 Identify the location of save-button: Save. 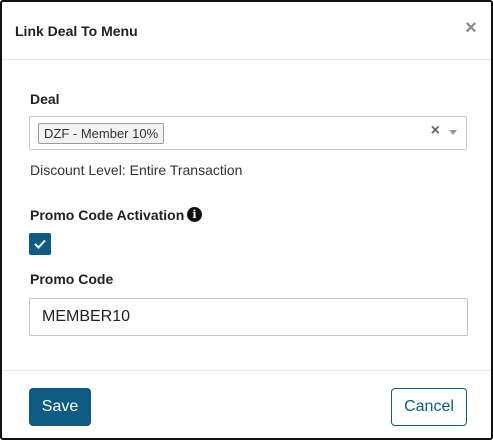
(60, 407).